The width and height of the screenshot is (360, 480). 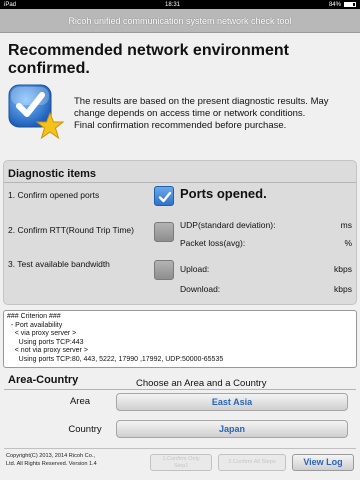 What do you see at coordinates (200, 289) in the screenshot?
I see `download-label: Download:` at bounding box center [200, 289].